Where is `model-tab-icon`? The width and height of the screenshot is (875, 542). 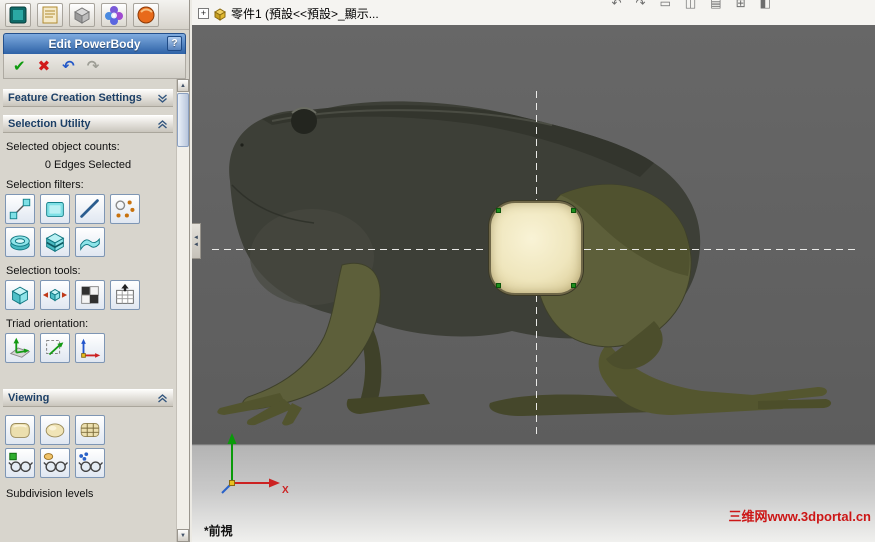
model-tab-icon is located at coordinates (82, 15).